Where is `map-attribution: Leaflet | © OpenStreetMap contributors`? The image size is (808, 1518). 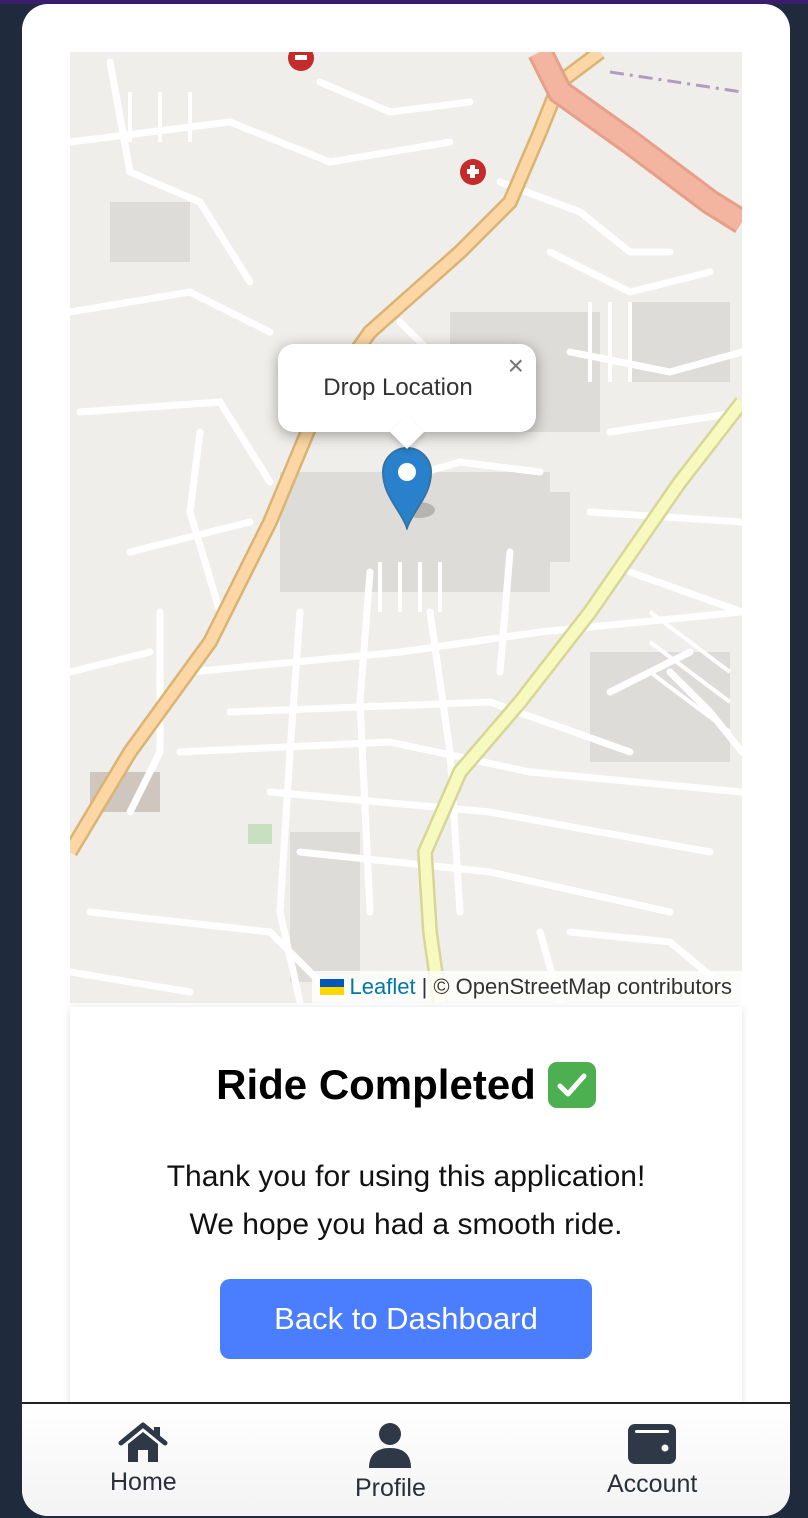
map-attribution: Leaflet | © OpenStreetMap contributors is located at coordinates (526, 987).